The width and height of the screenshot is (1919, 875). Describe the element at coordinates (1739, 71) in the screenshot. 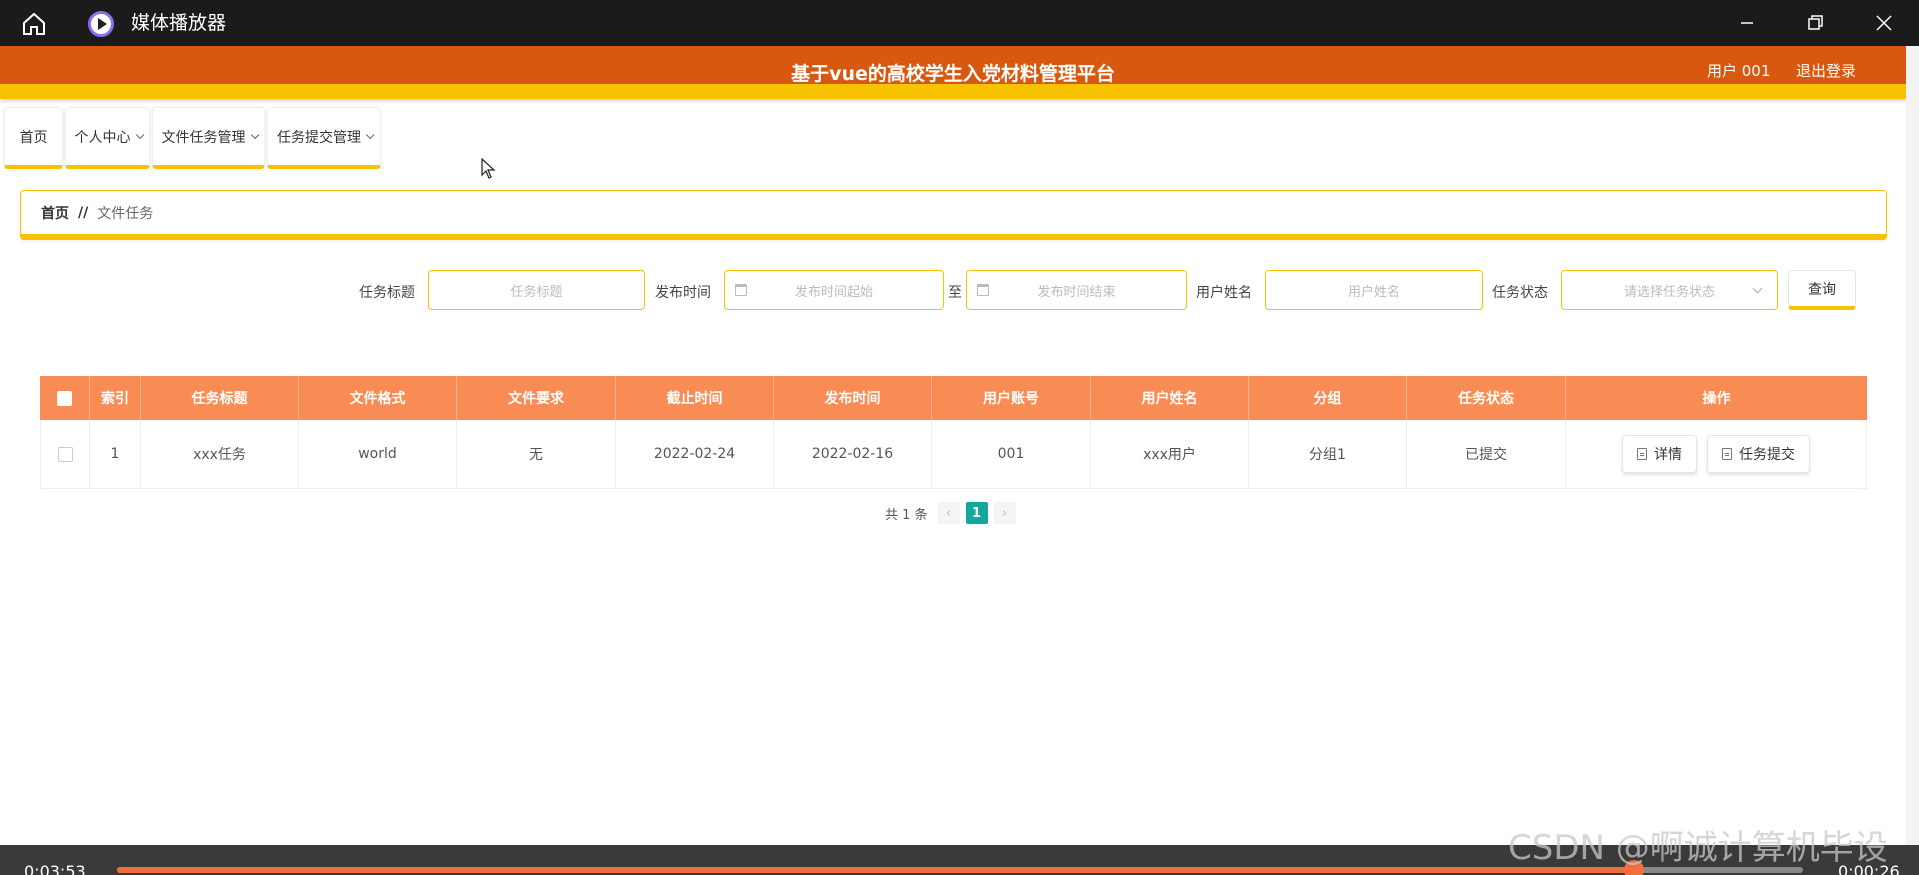

I see `user-label: 用户 001` at that location.